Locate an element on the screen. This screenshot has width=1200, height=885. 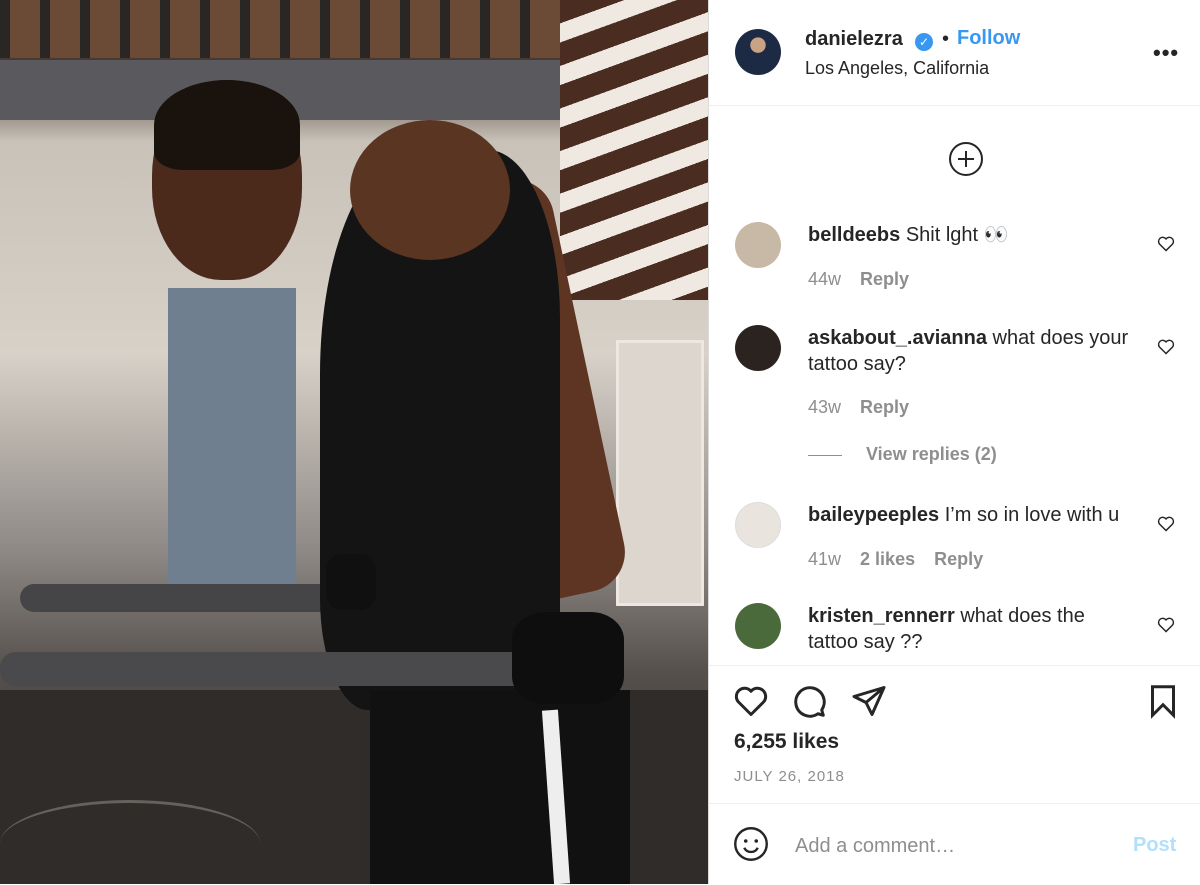
photo-balcony is located at coordinates (280, 29).